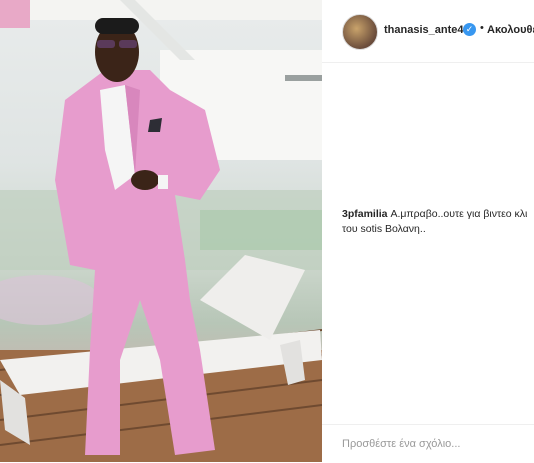 The width and height of the screenshot is (534, 463). Describe the element at coordinates (469, 29) in the screenshot. I see `verified-badge-icon: ✓` at that location.